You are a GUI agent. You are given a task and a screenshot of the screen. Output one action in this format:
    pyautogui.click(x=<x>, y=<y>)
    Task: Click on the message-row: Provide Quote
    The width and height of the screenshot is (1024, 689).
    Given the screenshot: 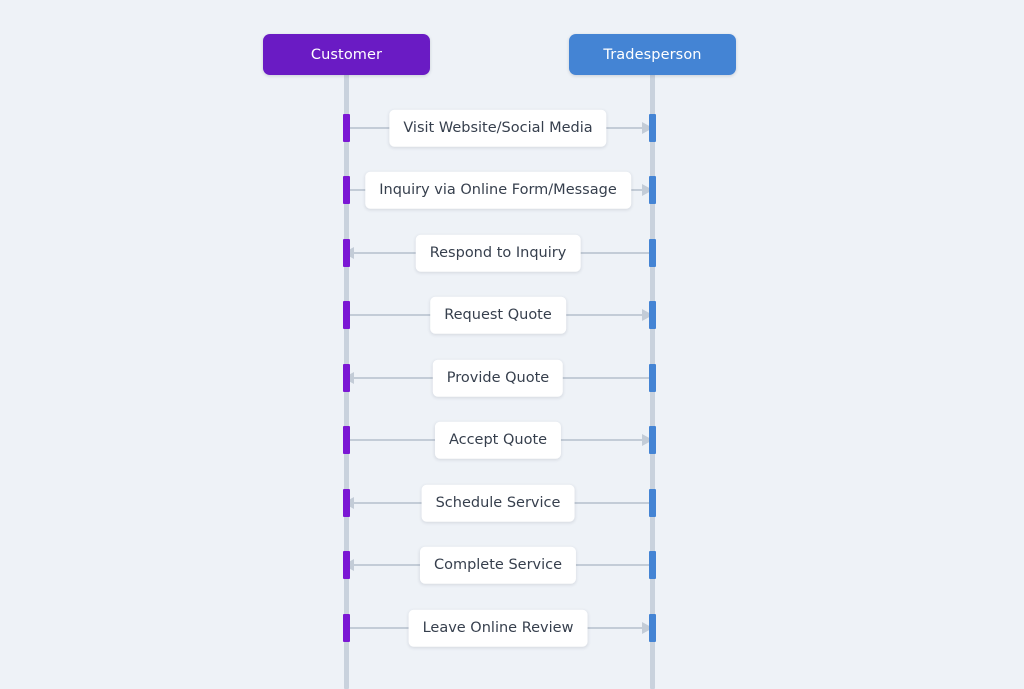 What is the action you would take?
    pyautogui.click(x=497, y=378)
    